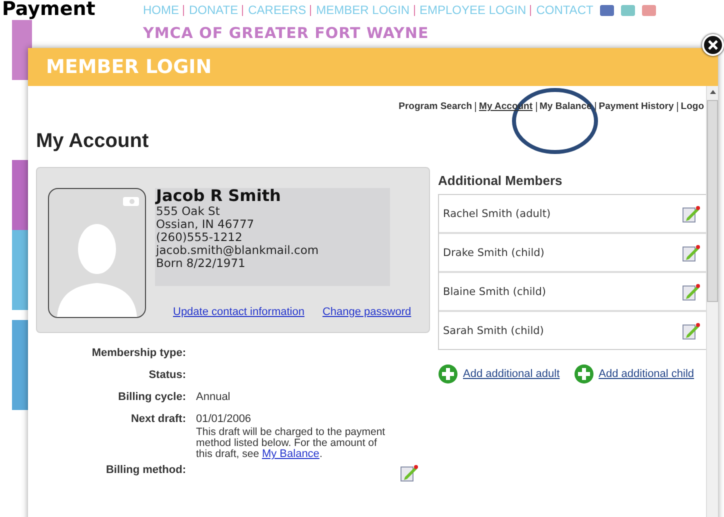 This screenshot has height=517, width=724. Describe the element at coordinates (158, 420) in the screenshot. I see `detail-label: Next draft:` at that location.